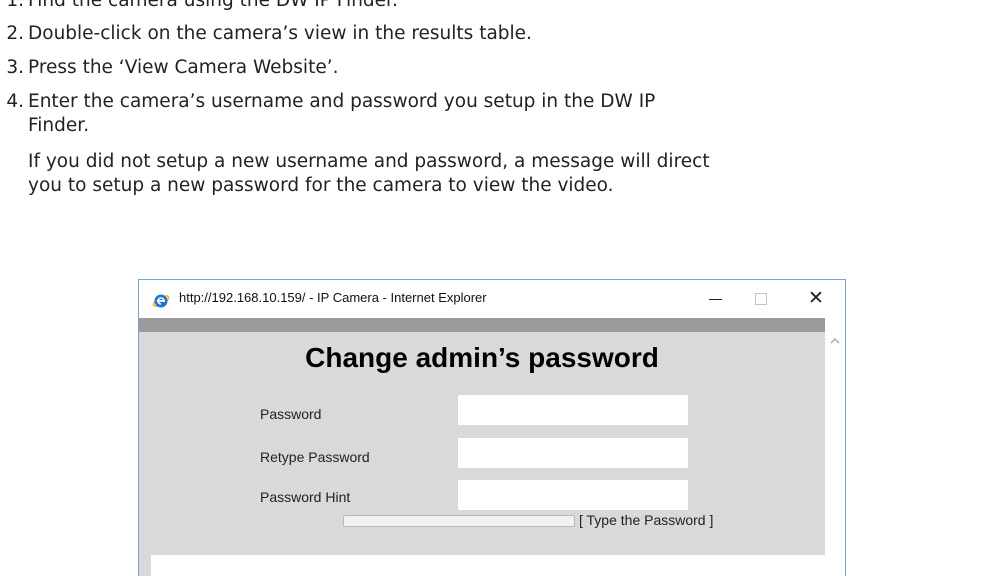 The width and height of the screenshot is (984, 576). Describe the element at coordinates (161, 300) in the screenshot. I see `internet-explorer-icon` at that location.